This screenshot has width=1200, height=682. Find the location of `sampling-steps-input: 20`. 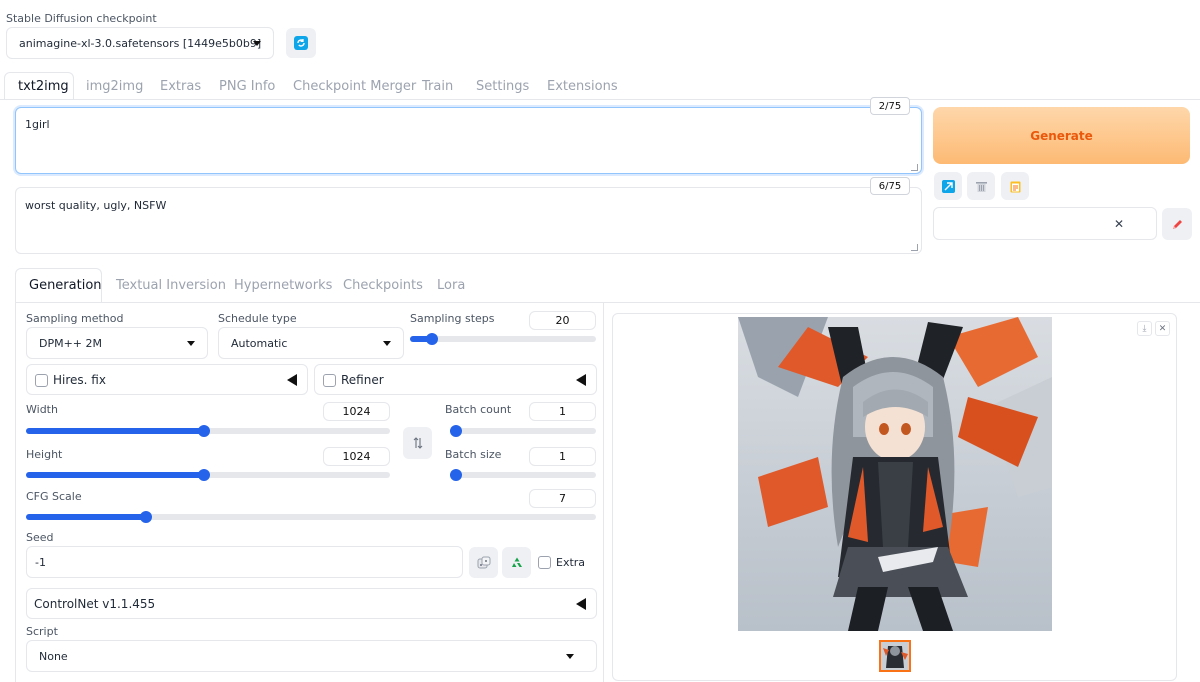

sampling-steps-input: 20 is located at coordinates (562, 320).